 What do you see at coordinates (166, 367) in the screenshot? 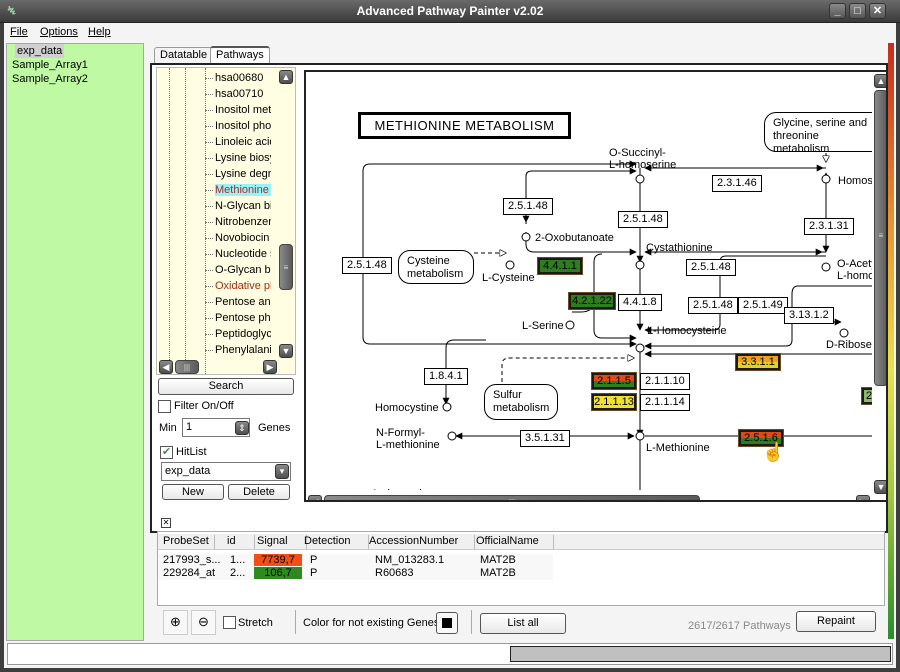
I see `tree-scroll-left-button: ◀` at bounding box center [166, 367].